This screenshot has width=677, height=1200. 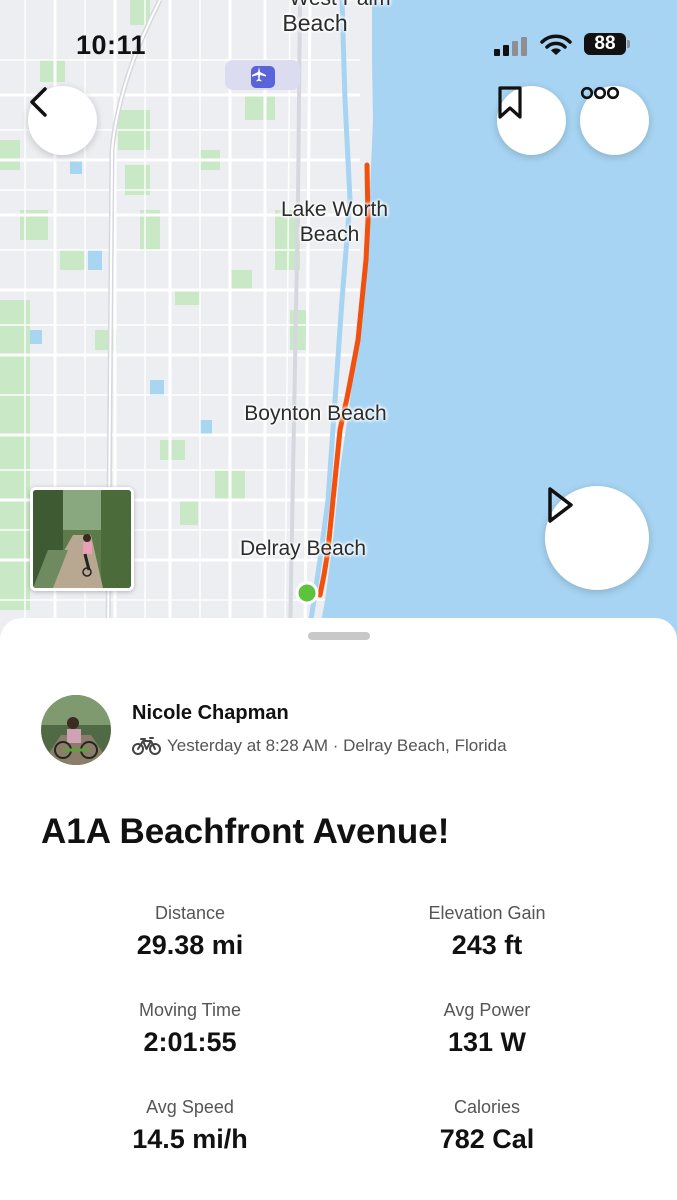 What do you see at coordinates (190, 913) in the screenshot?
I see `stat-label: Distance` at bounding box center [190, 913].